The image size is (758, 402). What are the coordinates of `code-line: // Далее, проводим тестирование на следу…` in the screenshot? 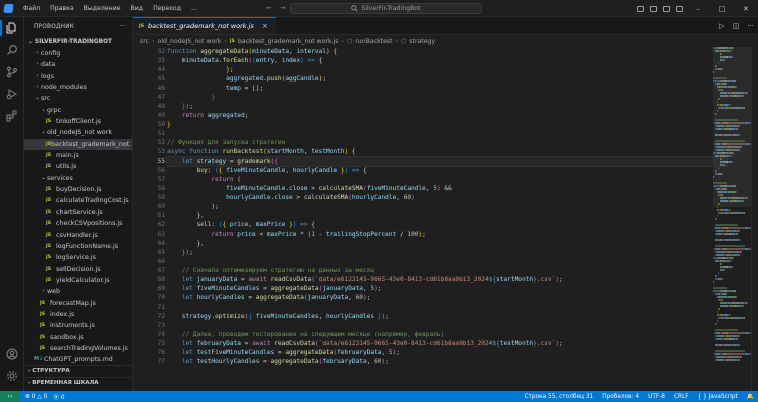 It's located at (447, 334).